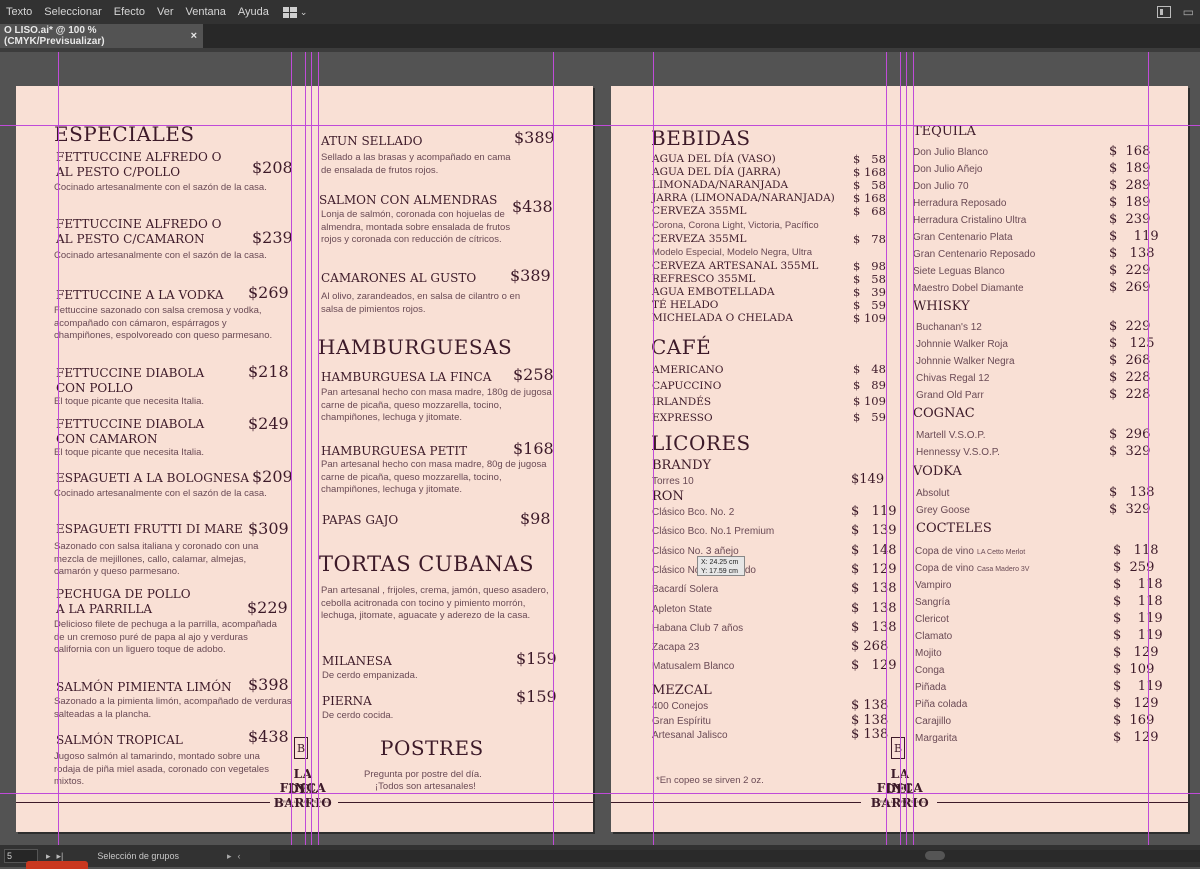 The image size is (1200, 869). Describe the element at coordinates (716, 172) in the screenshot. I see `bebida-name: AGUA DEL DÍA (JARRA)` at that location.